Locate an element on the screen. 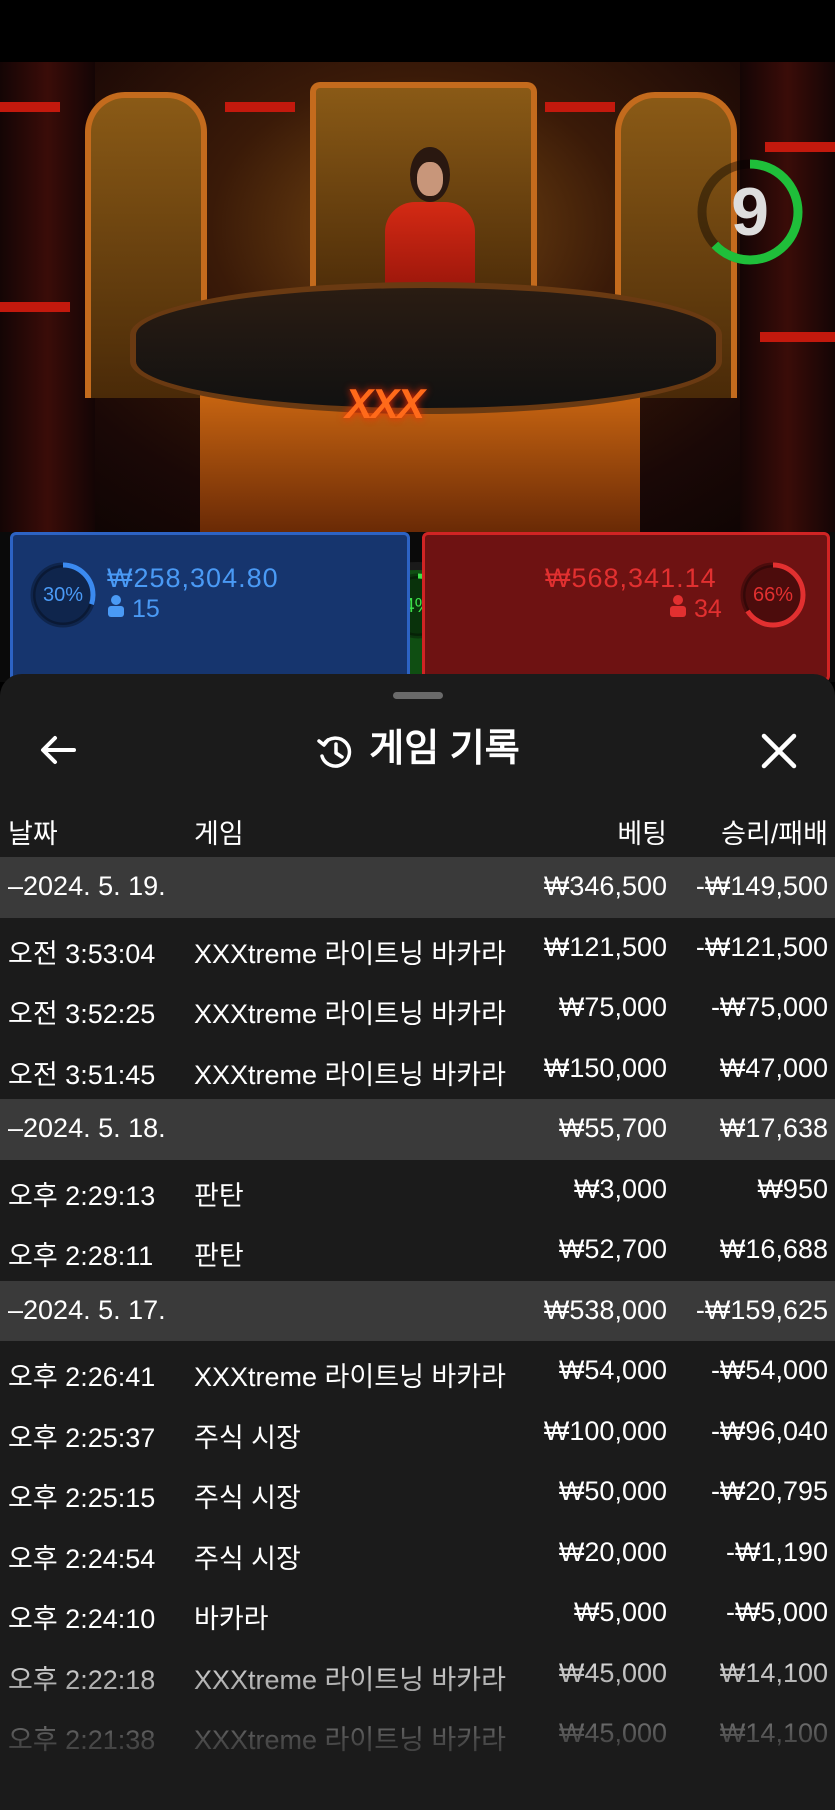 Image resolution: width=835 pixels, height=1810 pixels. date-row: –2024. 5. 17. ₩538,000 -₩159,625 is located at coordinates (417, 1310).